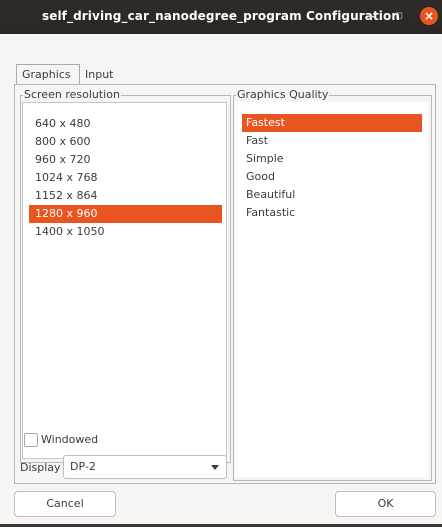  Describe the element at coordinates (124, 160) in the screenshot. I see `resolution-list-item: 960 x 720` at that location.